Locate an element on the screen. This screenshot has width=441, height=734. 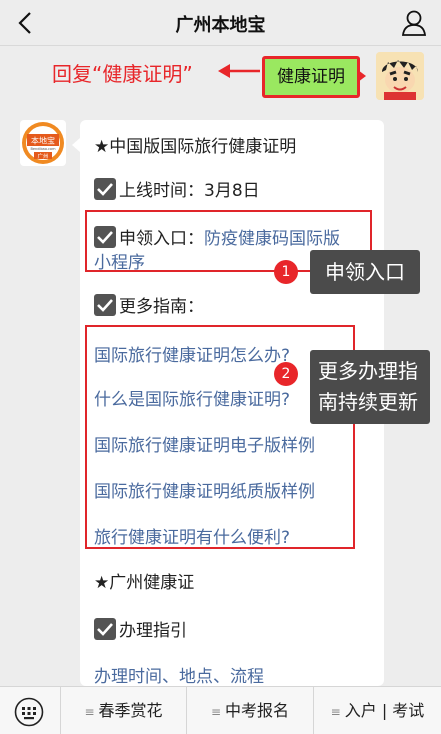
online-time-row: 上线时间：3月8日 is located at coordinates (177, 188).